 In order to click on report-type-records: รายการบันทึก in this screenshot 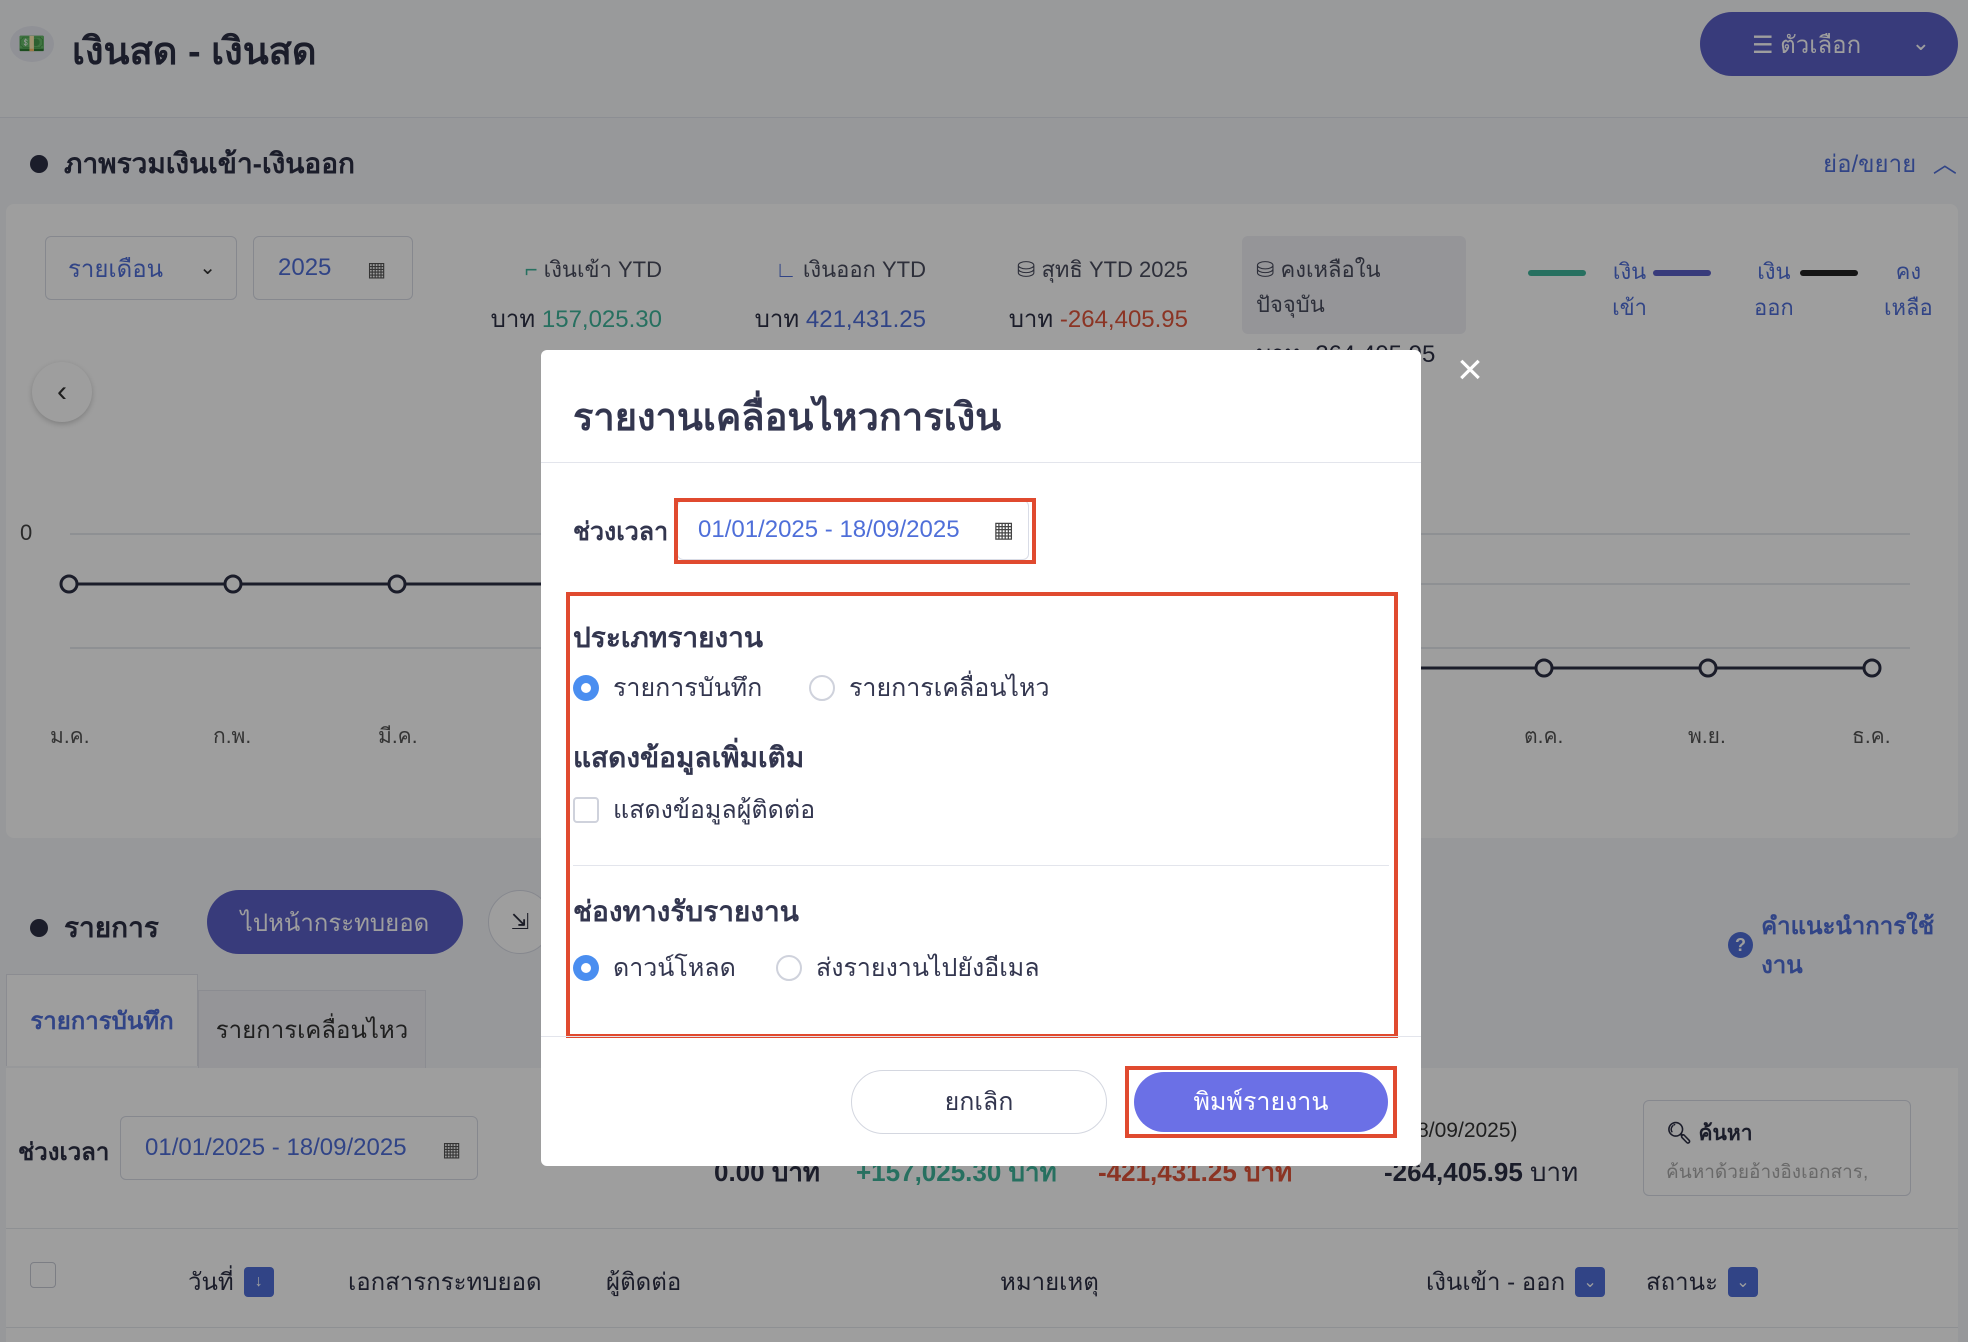, I will do `click(667, 688)`.